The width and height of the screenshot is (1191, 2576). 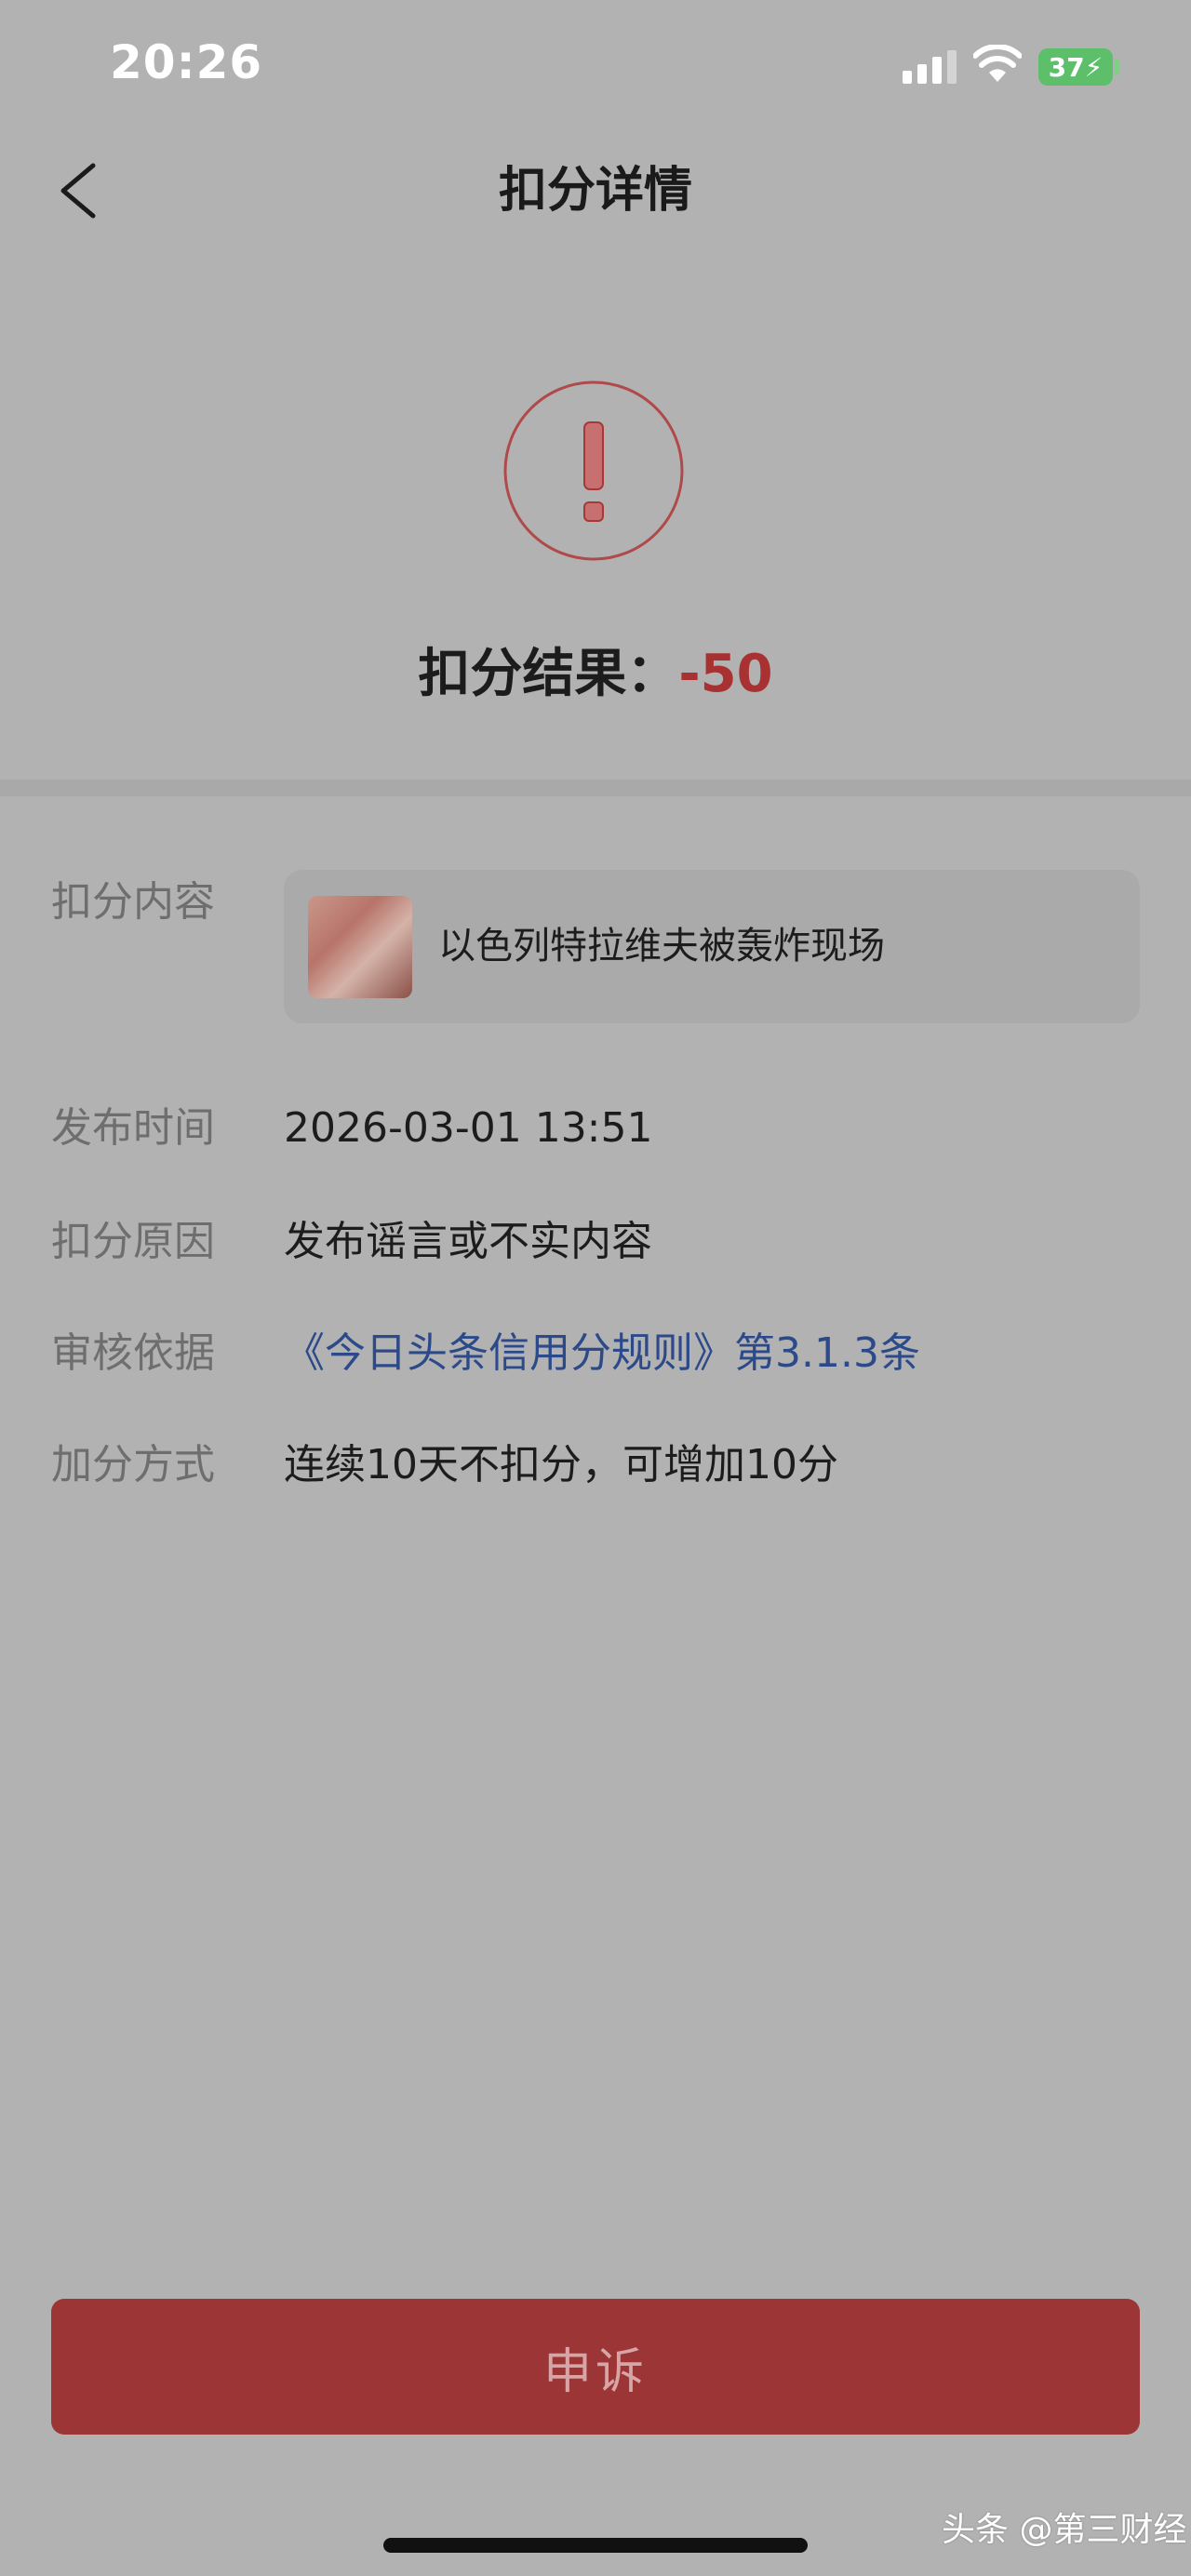 I want to click on deduction-result: 扣分结果：-50, so click(x=595, y=674).